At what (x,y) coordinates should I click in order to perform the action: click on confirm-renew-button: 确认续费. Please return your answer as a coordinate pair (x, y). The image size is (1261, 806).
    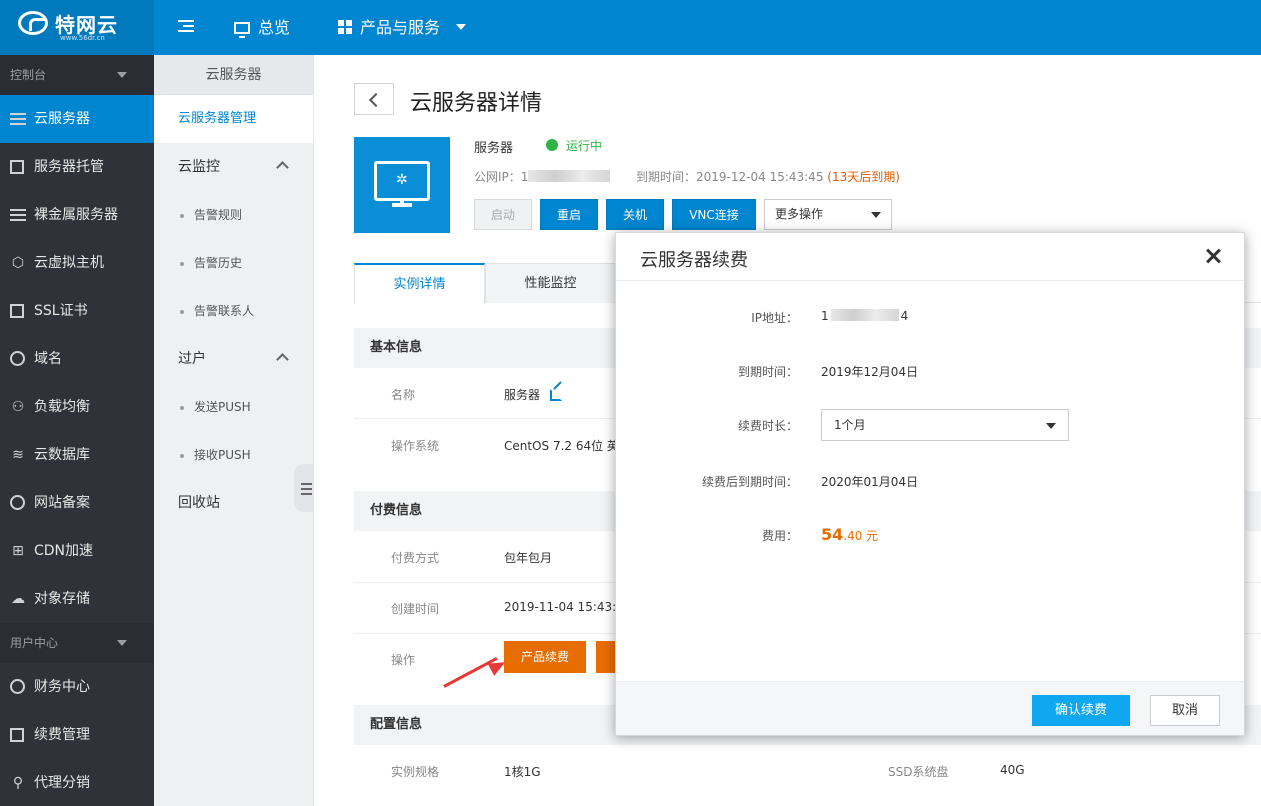
    Looking at the image, I should click on (1081, 710).